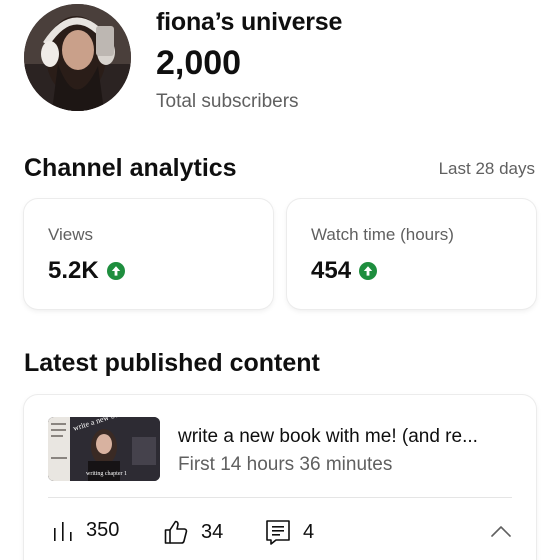 This screenshot has height=560, width=560. I want to click on watch-time-value-row: 454, so click(344, 271).